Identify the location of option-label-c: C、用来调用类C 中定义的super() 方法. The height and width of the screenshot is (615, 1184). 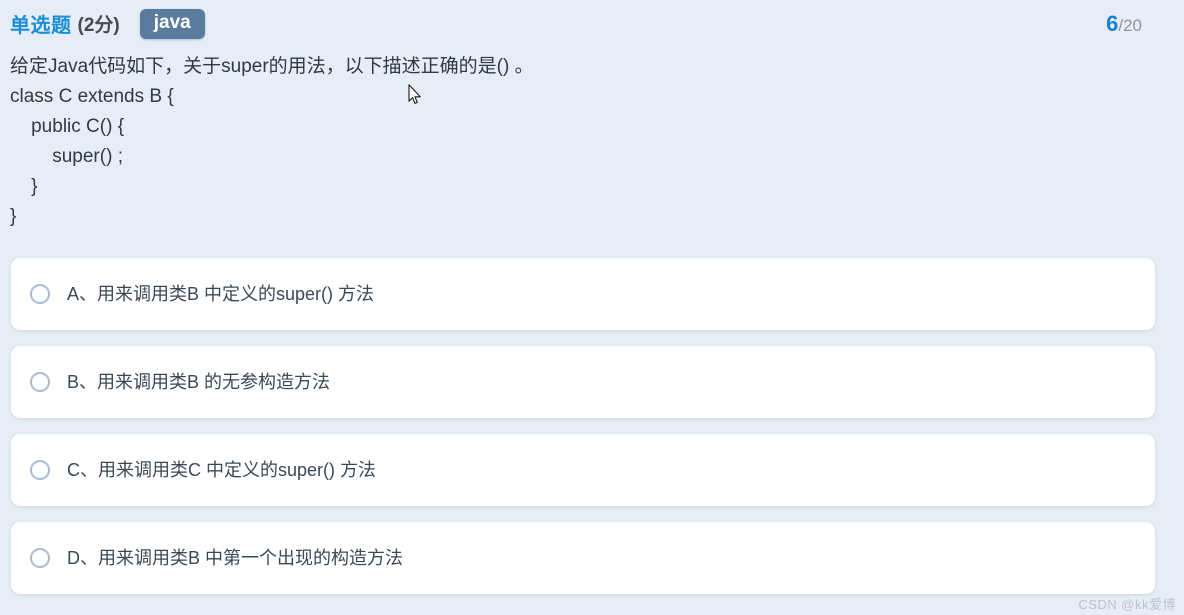
(222, 470).